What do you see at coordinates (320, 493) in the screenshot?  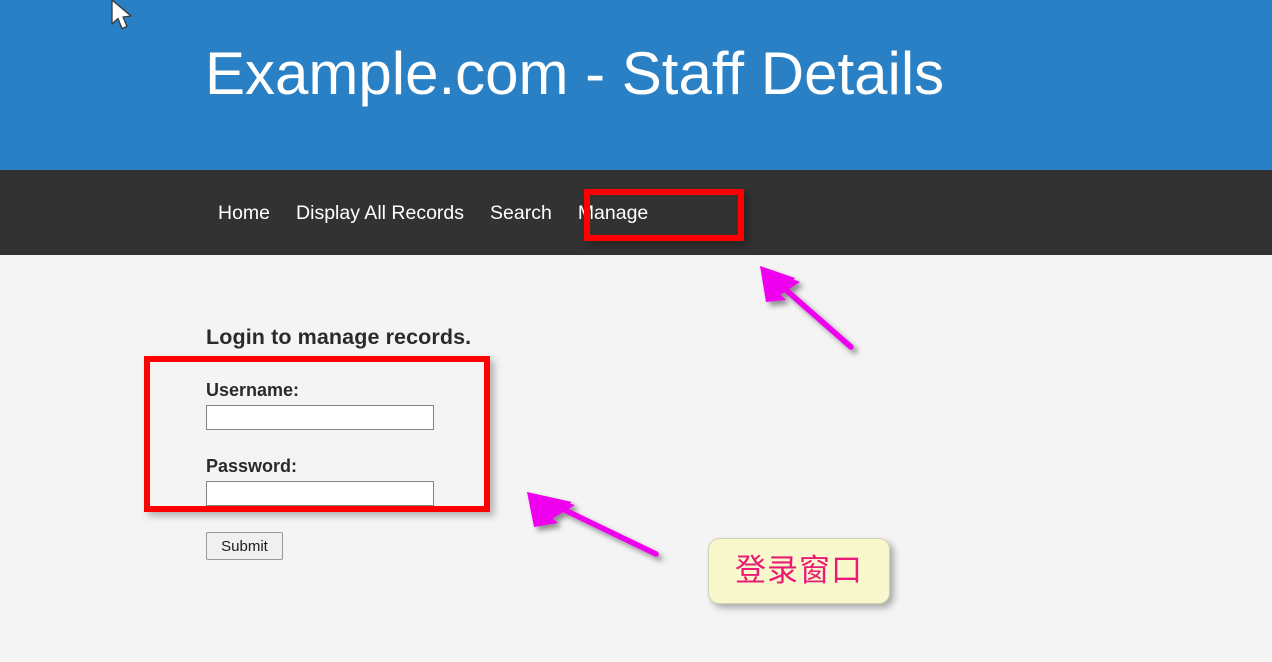 I see `password-input` at bounding box center [320, 493].